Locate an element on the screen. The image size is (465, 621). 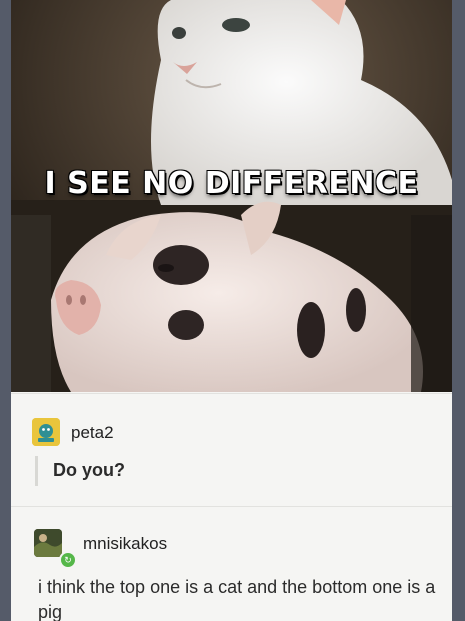
user-avatar-icon is located at coordinates (48, 543).